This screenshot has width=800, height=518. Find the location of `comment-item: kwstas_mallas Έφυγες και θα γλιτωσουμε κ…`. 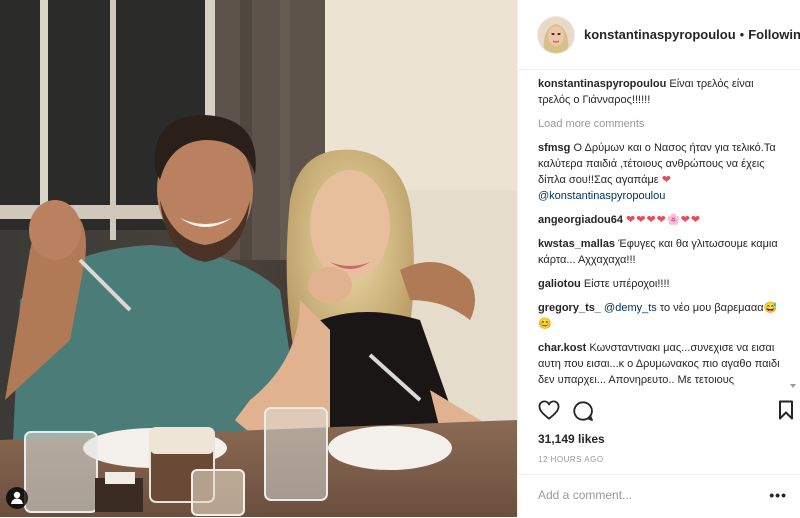

comment-item: kwstas_mallas Έφυγες και θα γλιτωσουμε κ… is located at coordinates (663, 252).